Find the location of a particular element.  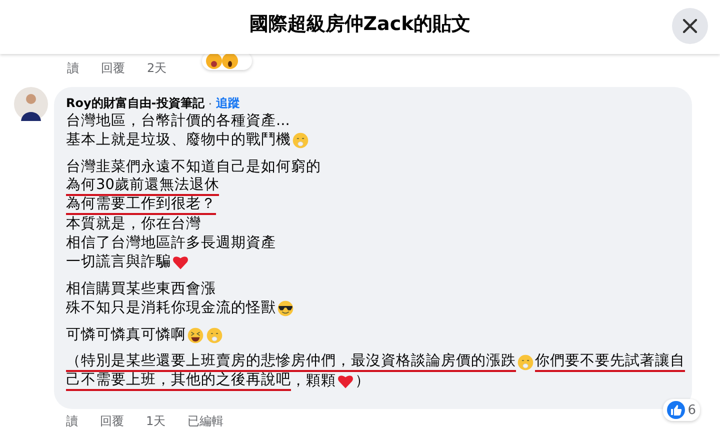

comment-text: 一切謊言與詐騙 is located at coordinates (118, 262).